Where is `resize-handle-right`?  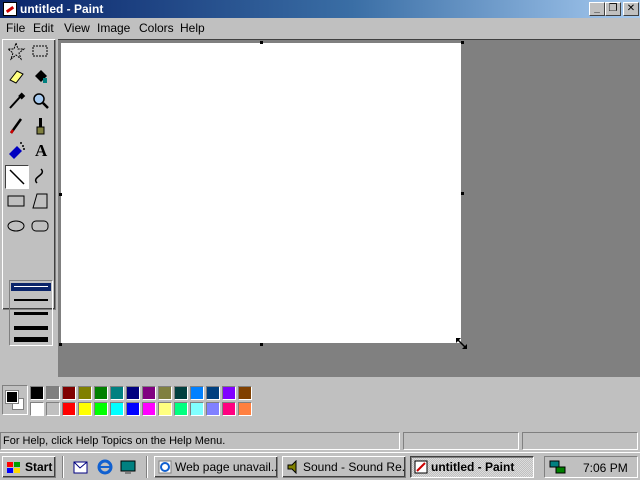
resize-handle-right is located at coordinates (462, 193).